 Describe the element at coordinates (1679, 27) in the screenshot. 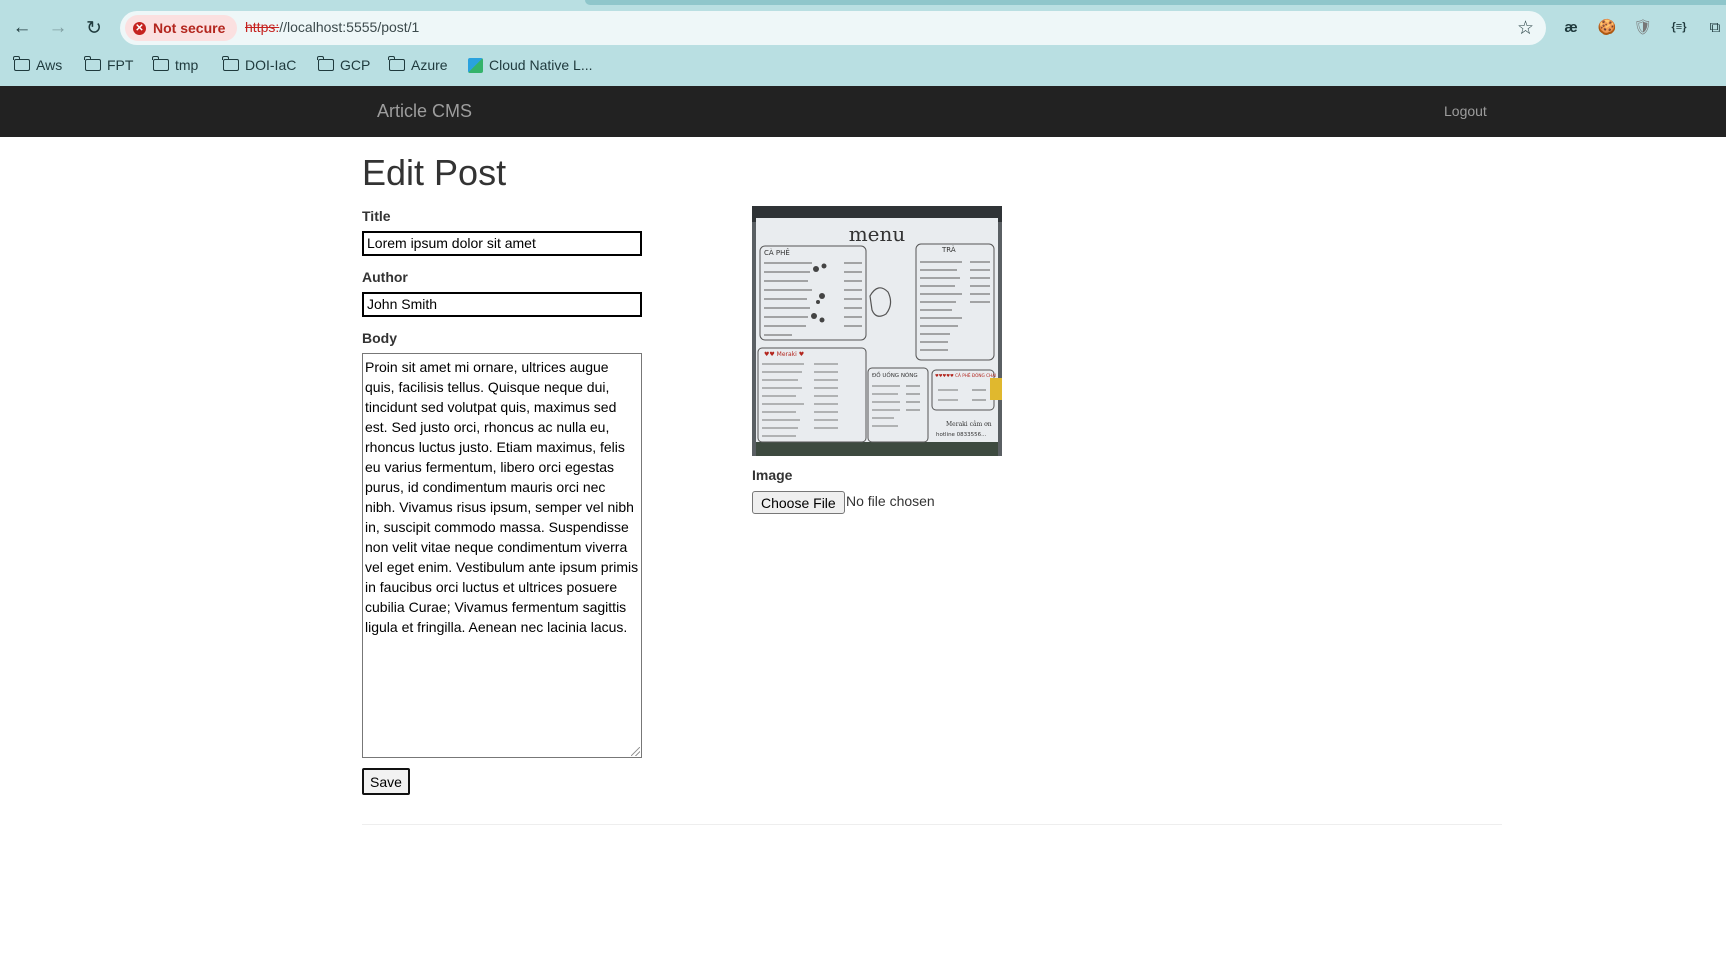

I see `json-extension-icon: {≡}` at that location.